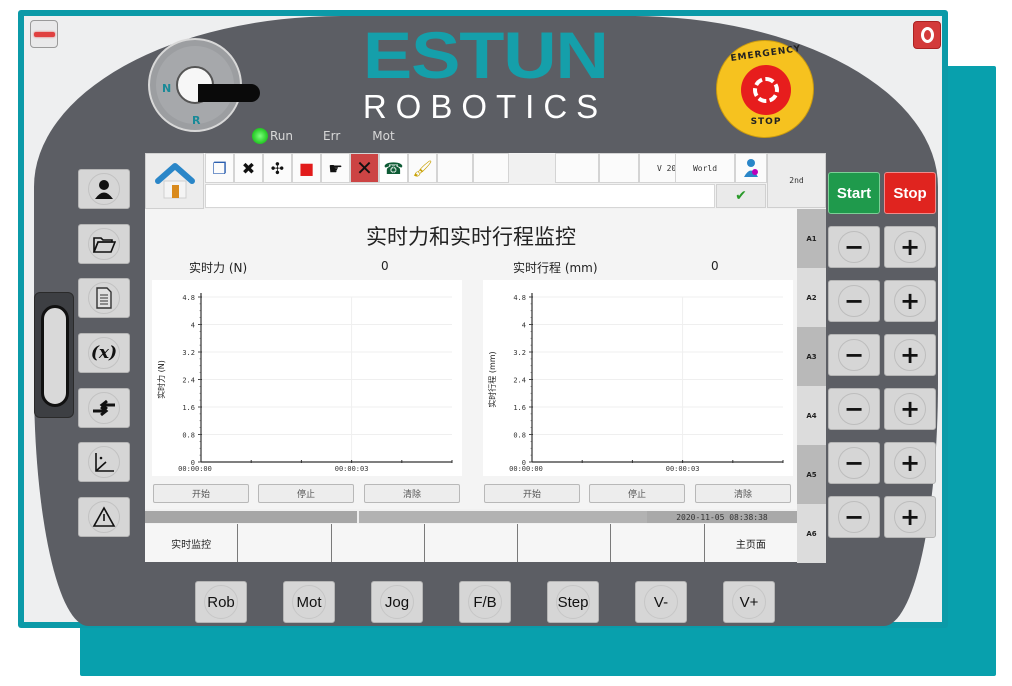  Describe the element at coordinates (307, 378) in the screenshot. I see `force-chart: 0 0.8 1.6 2.4 3.2 4 4.8 00:00:00 00:00:03 实时力 (N)` at that location.